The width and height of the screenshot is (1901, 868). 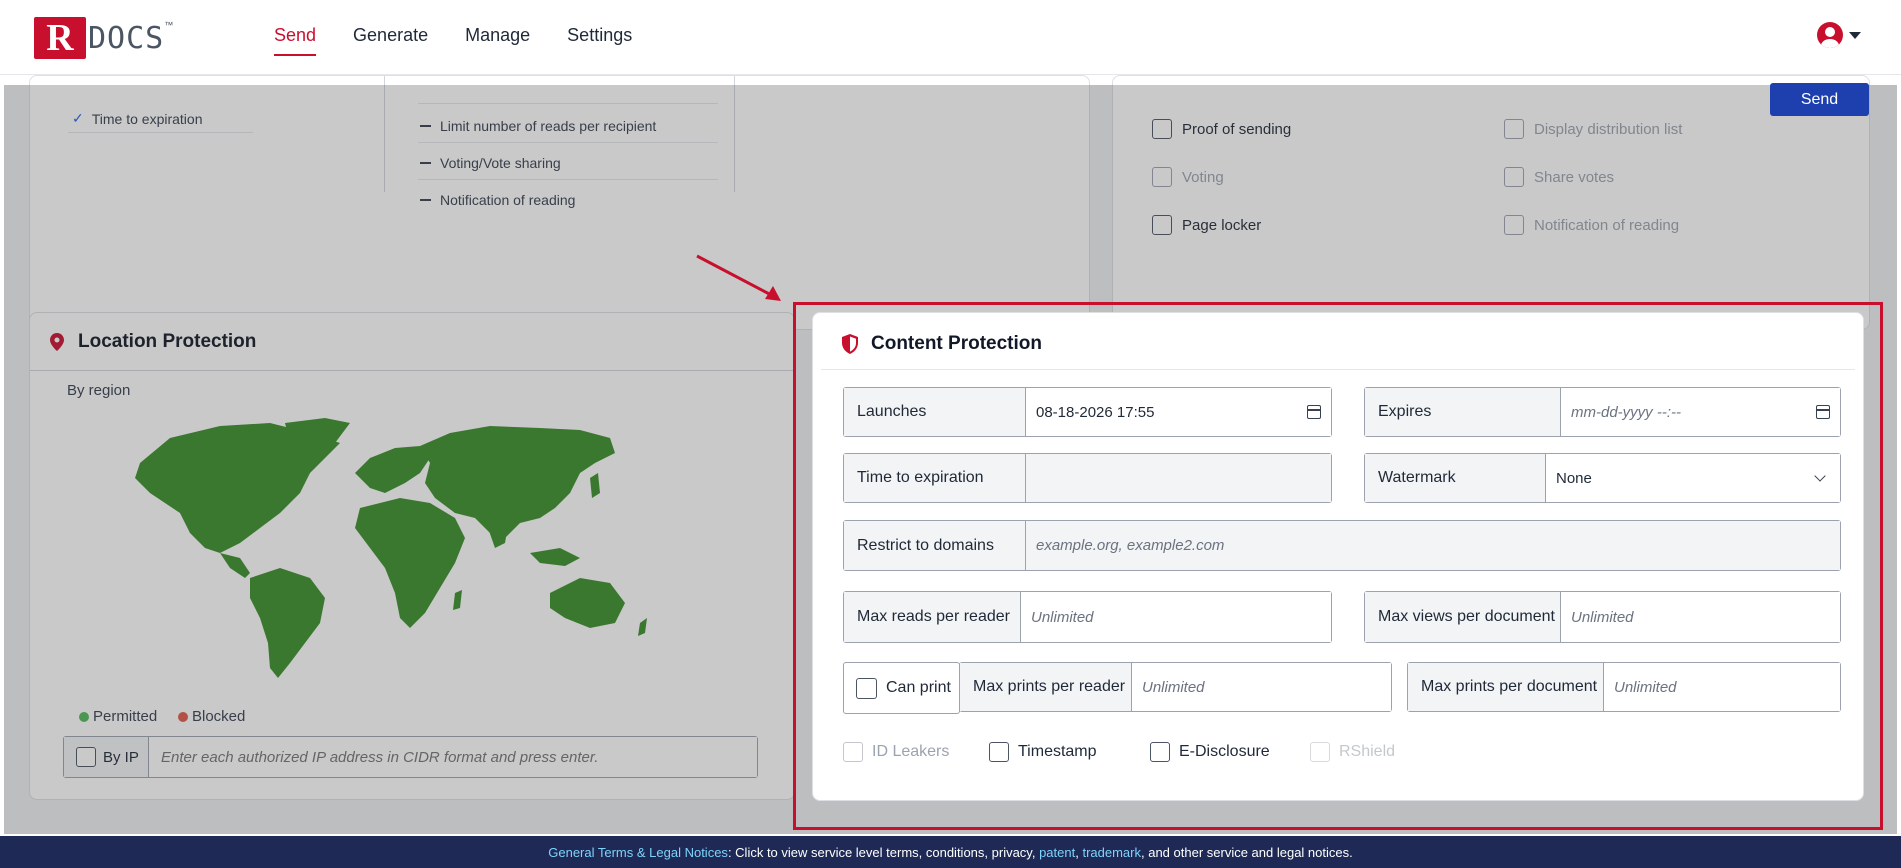 I want to click on feature-label: Limit number of reads per recipient, so click(x=548, y=126).